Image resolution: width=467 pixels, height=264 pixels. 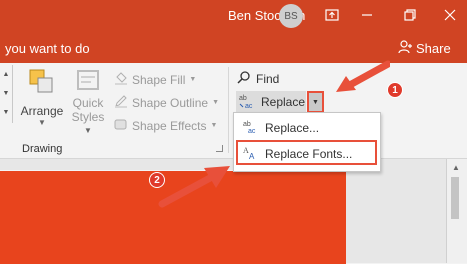 I want to click on step-badge-1: 1, so click(x=395, y=90).